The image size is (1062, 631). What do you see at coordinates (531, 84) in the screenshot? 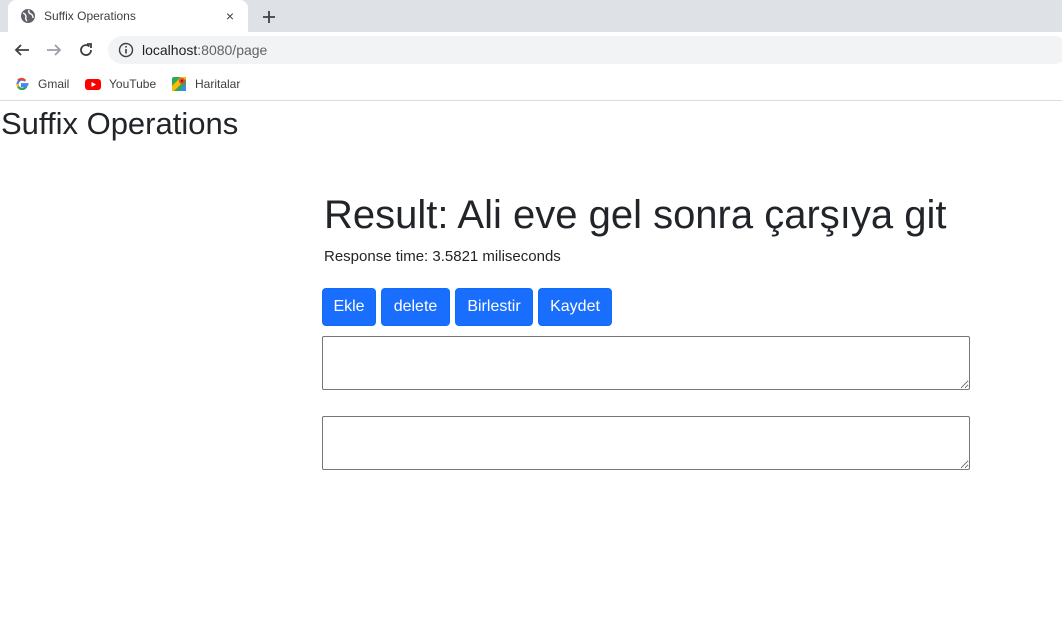
I see `bookmarks-bar: Gmail YouTube Haritalar` at bounding box center [531, 84].